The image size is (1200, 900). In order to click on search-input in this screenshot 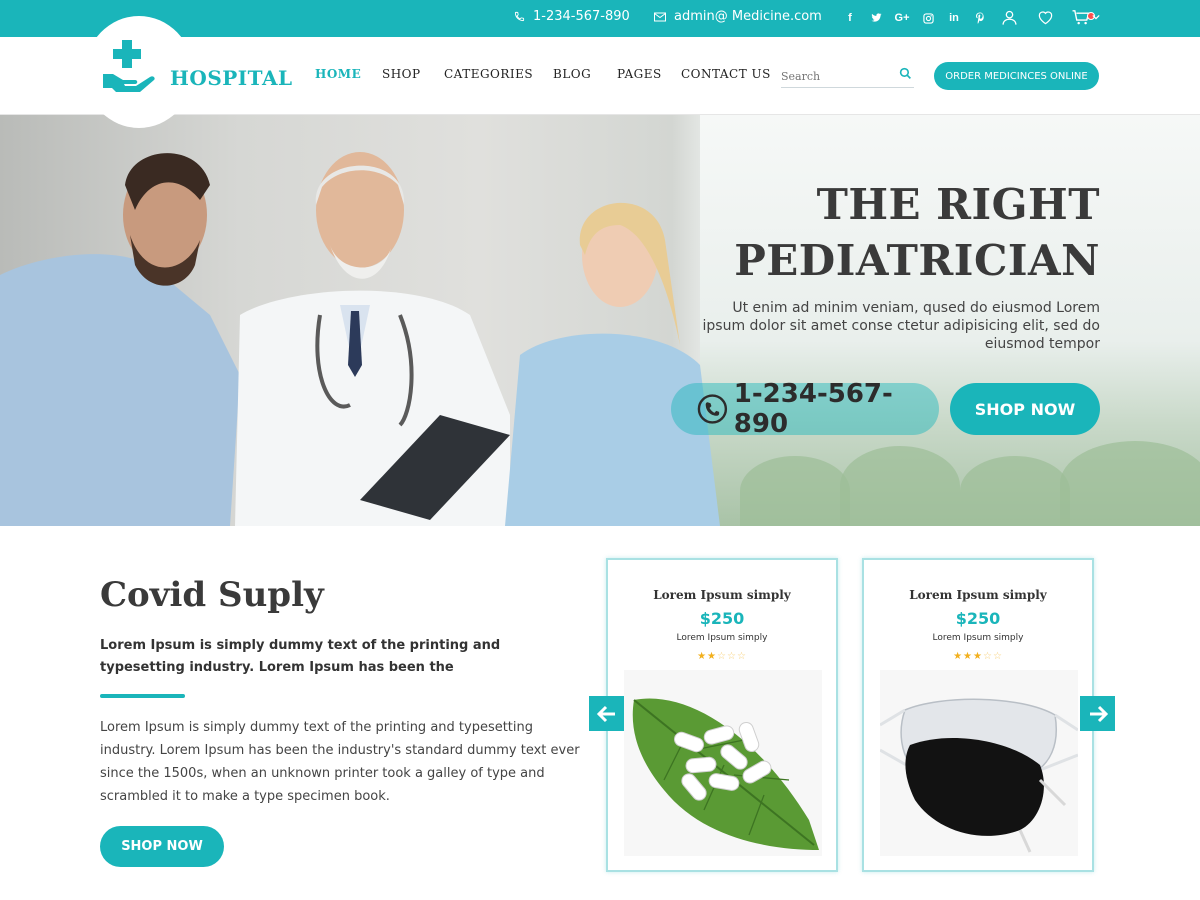, I will do `click(836, 74)`.